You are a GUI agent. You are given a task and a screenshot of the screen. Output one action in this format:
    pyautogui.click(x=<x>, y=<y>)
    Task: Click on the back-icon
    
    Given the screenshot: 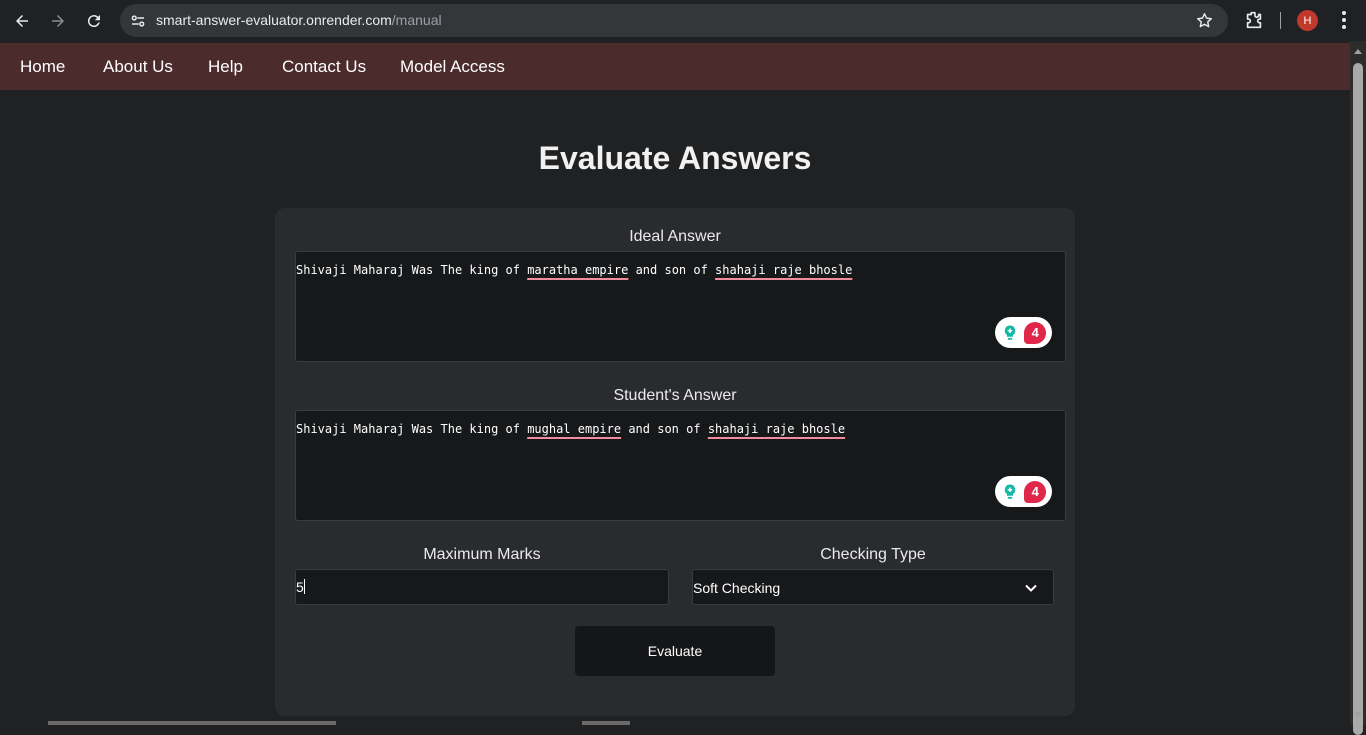 What is the action you would take?
    pyautogui.click(x=22, y=21)
    